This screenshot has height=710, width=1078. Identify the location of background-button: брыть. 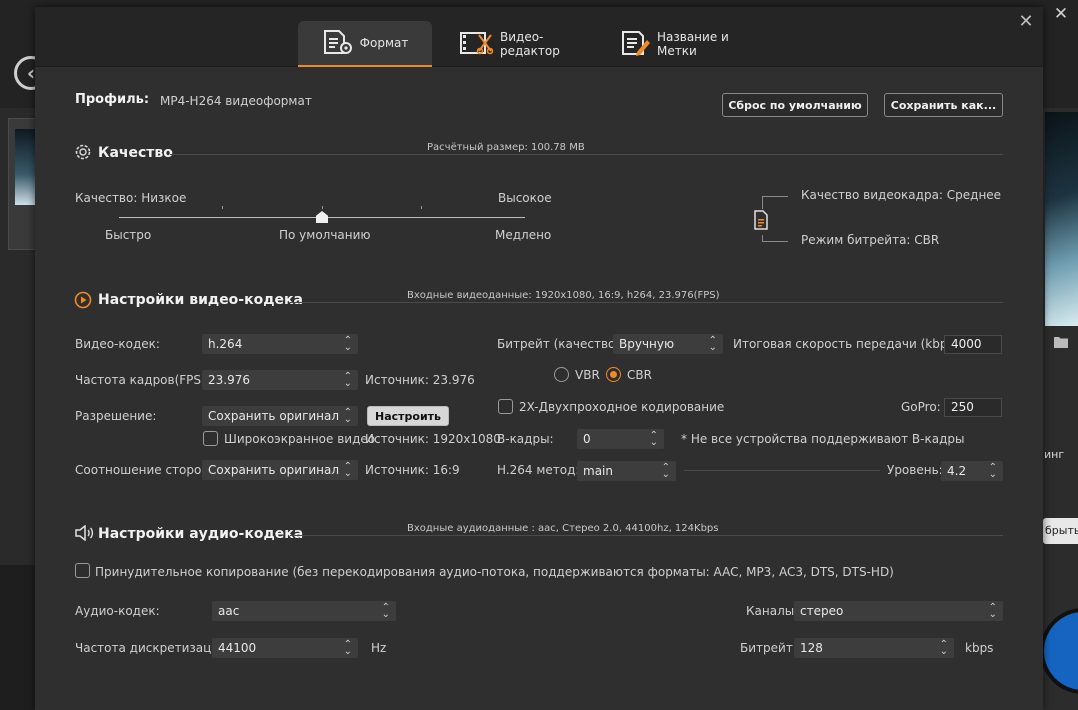
(1060, 531).